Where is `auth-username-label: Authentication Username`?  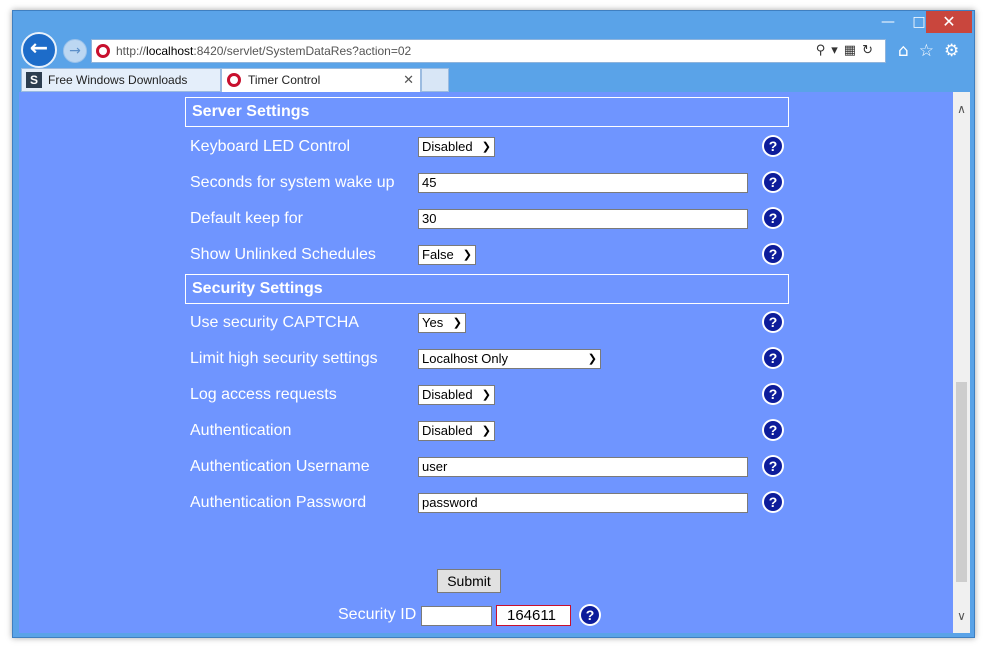
auth-username-label: Authentication Username is located at coordinates (280, 466).